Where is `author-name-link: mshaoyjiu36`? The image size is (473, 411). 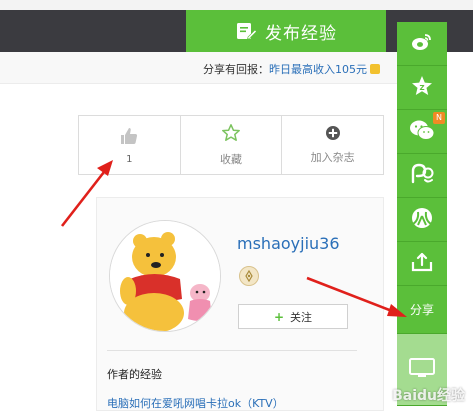 author-name-link: mshaoyjiu36 is located at coordinates (288, 243).